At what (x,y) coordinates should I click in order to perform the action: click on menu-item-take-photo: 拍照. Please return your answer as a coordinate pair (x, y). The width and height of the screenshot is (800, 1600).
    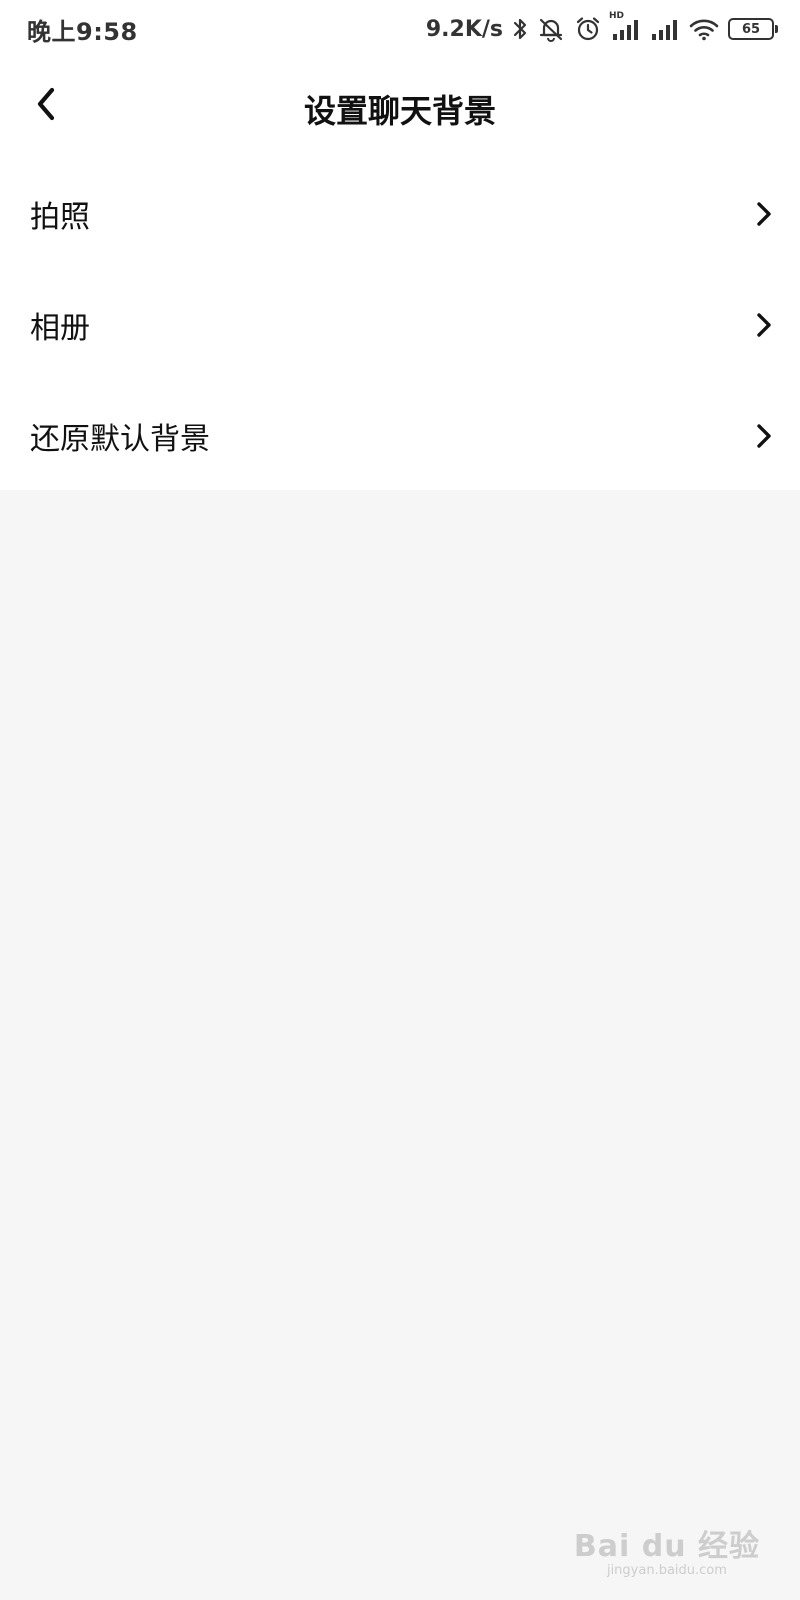
    Looking at the image, I should click on (400, 213).